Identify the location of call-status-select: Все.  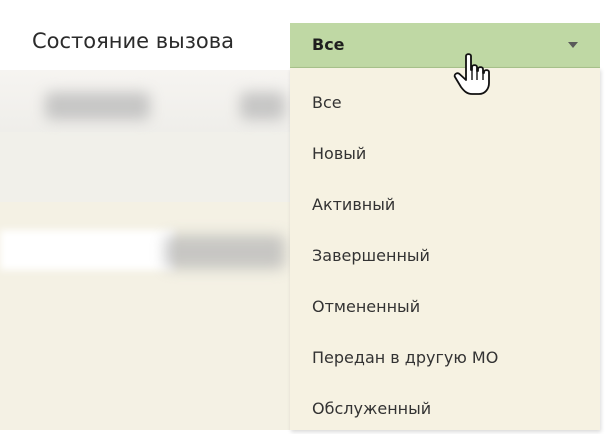
(445, 45).